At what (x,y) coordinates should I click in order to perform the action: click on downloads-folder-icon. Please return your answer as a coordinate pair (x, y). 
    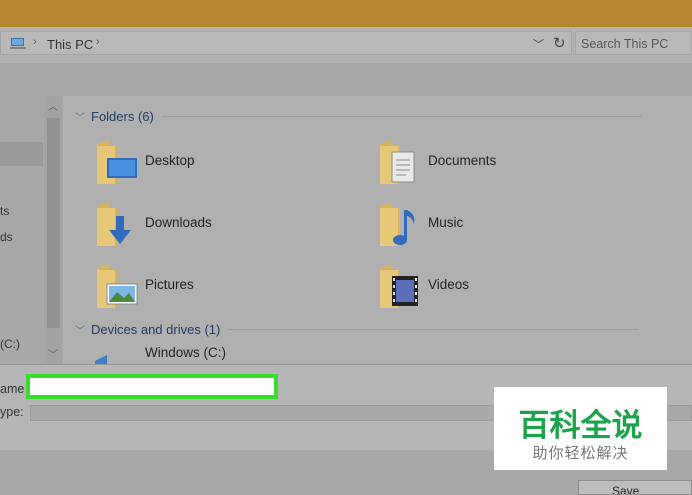
    Looking at the image, I should click on (114, 224).